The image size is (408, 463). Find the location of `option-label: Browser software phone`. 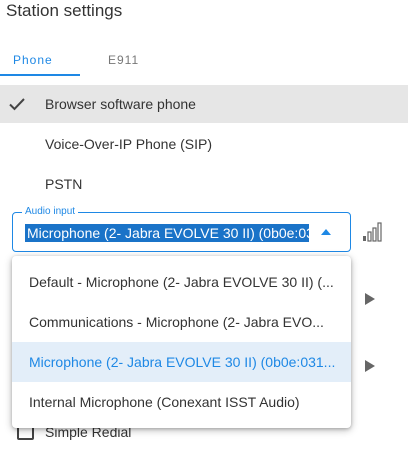

option-label: Browser software phone is located at coordinates (120, 104).